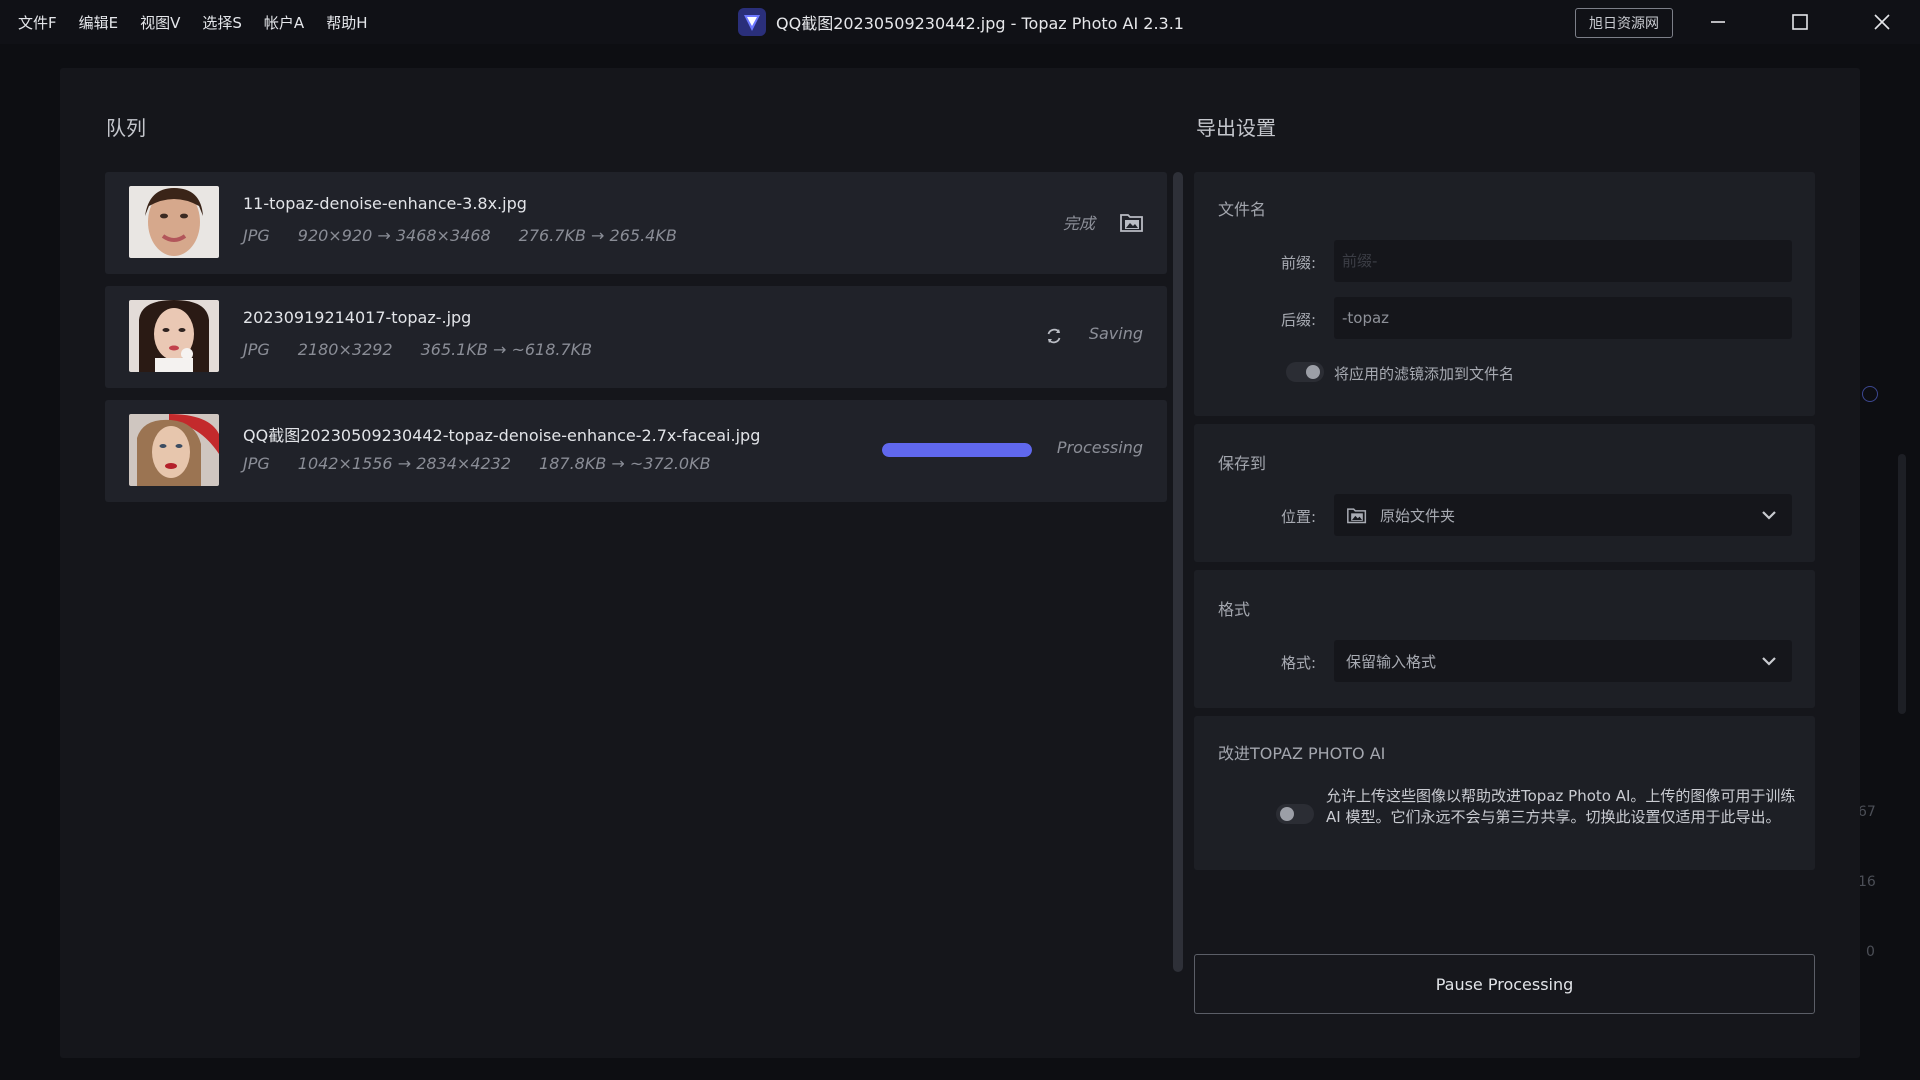 The image size is (1920, 1080). I want to click on close-button, so click(1882, 22).